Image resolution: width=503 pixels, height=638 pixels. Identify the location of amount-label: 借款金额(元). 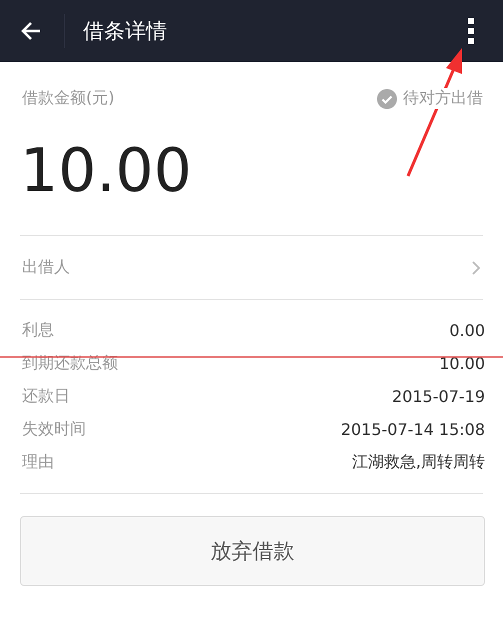
(68, 98).